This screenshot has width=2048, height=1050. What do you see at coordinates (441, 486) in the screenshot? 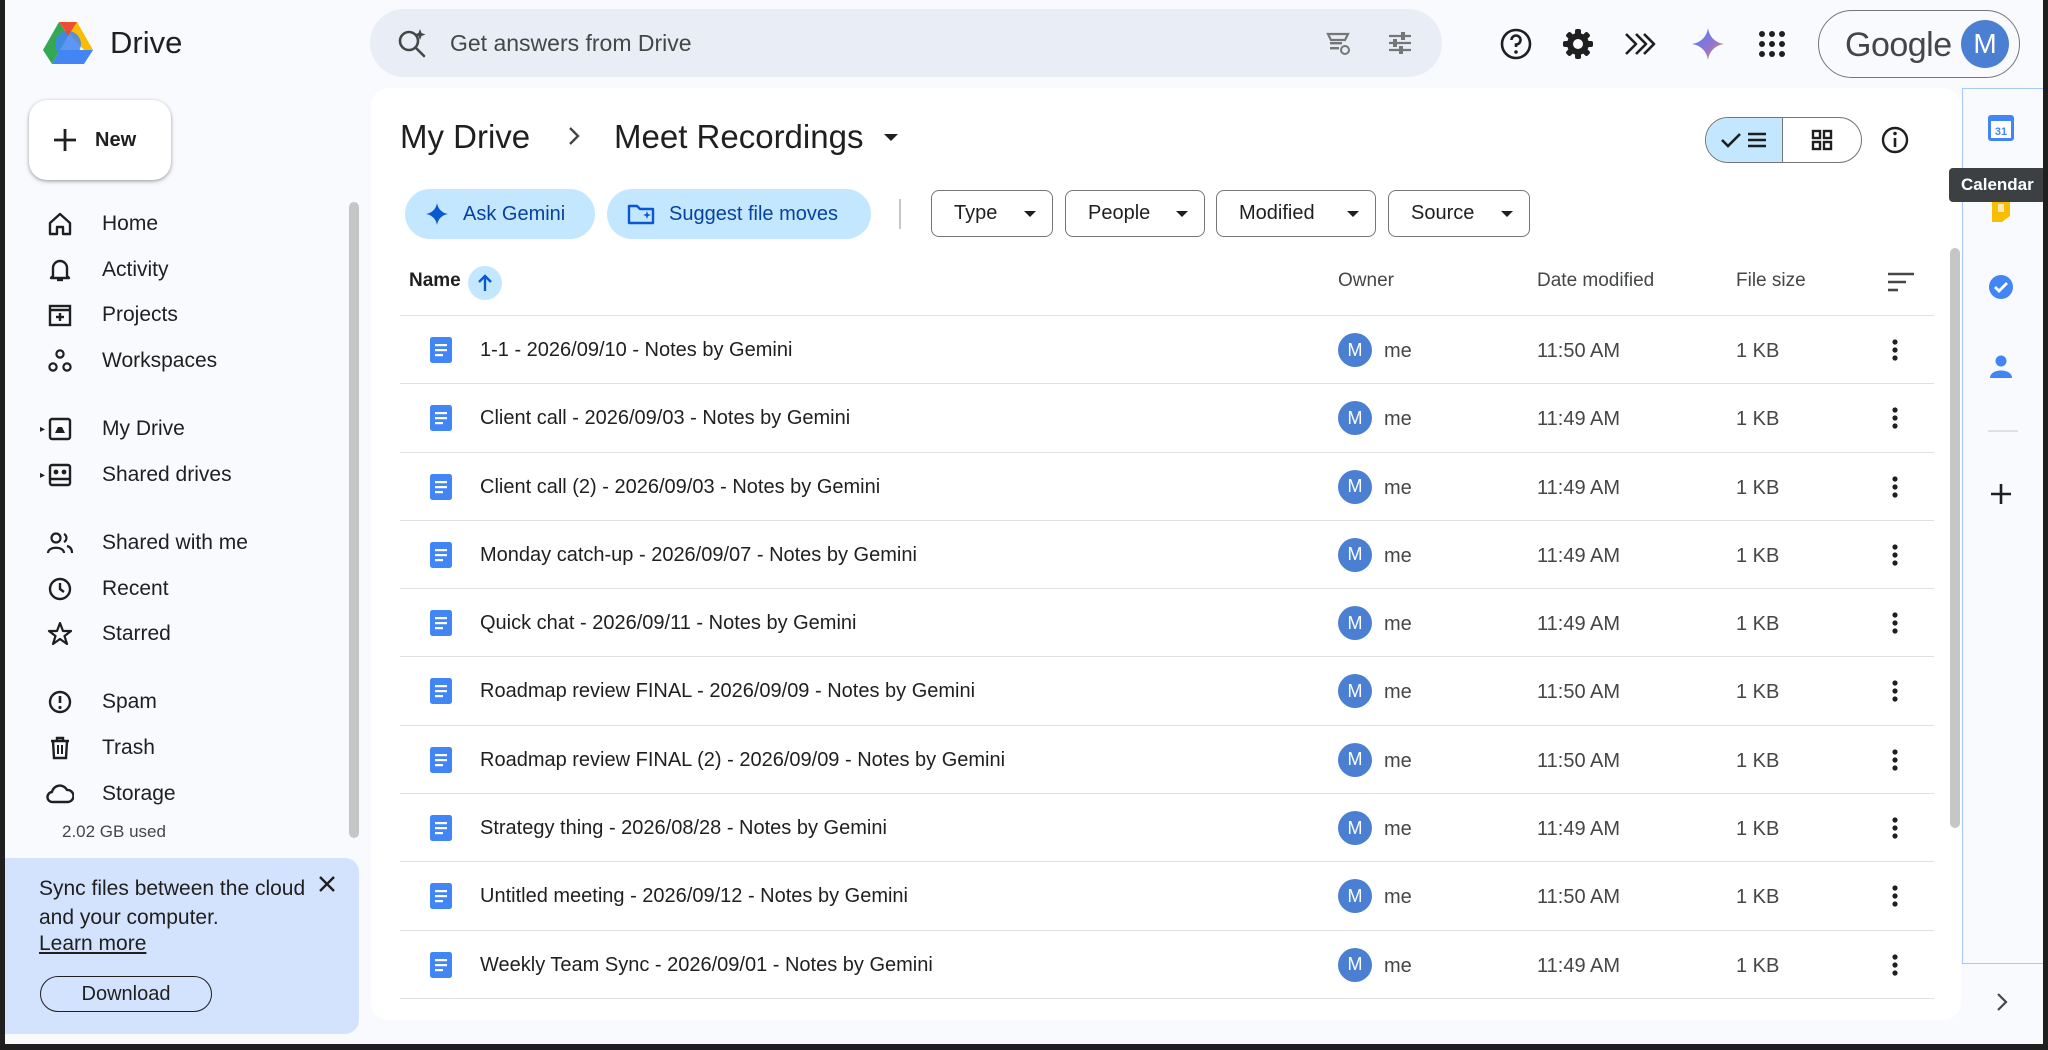
I see `google-doc-icon` at bounding box center [441, 486].